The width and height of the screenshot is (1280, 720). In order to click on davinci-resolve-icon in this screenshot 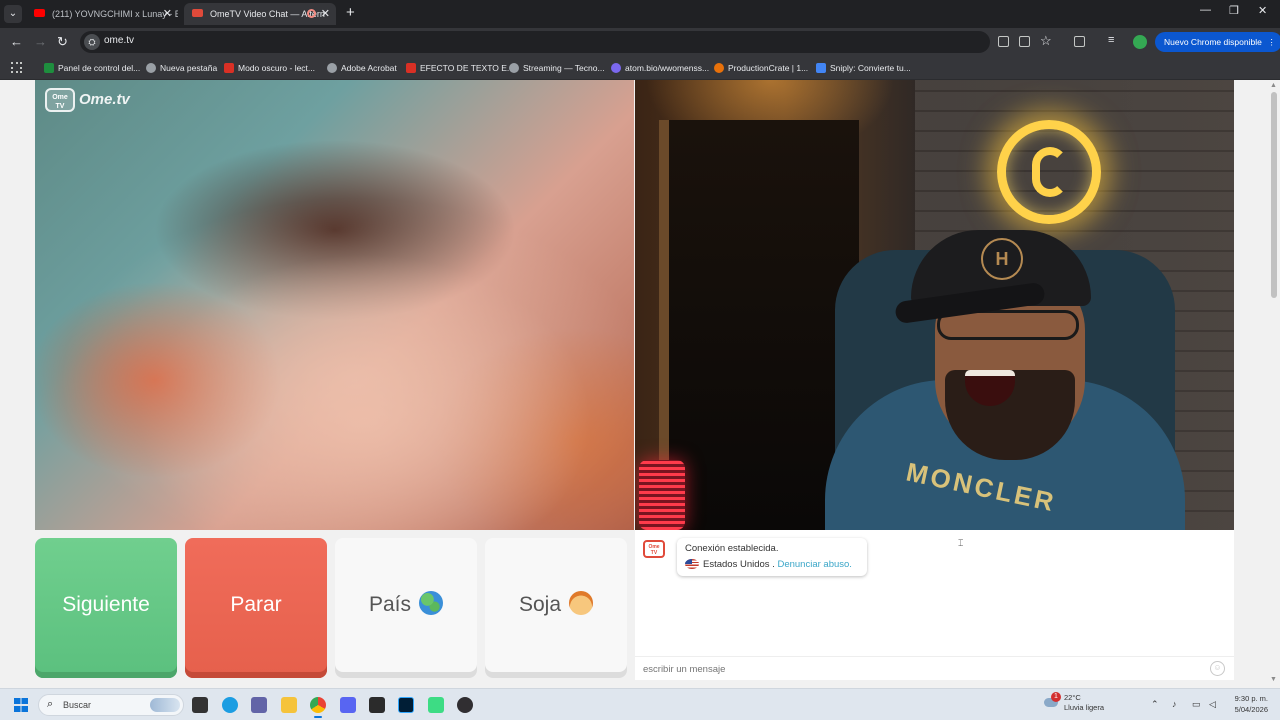, I will do `click(377, 705)`.